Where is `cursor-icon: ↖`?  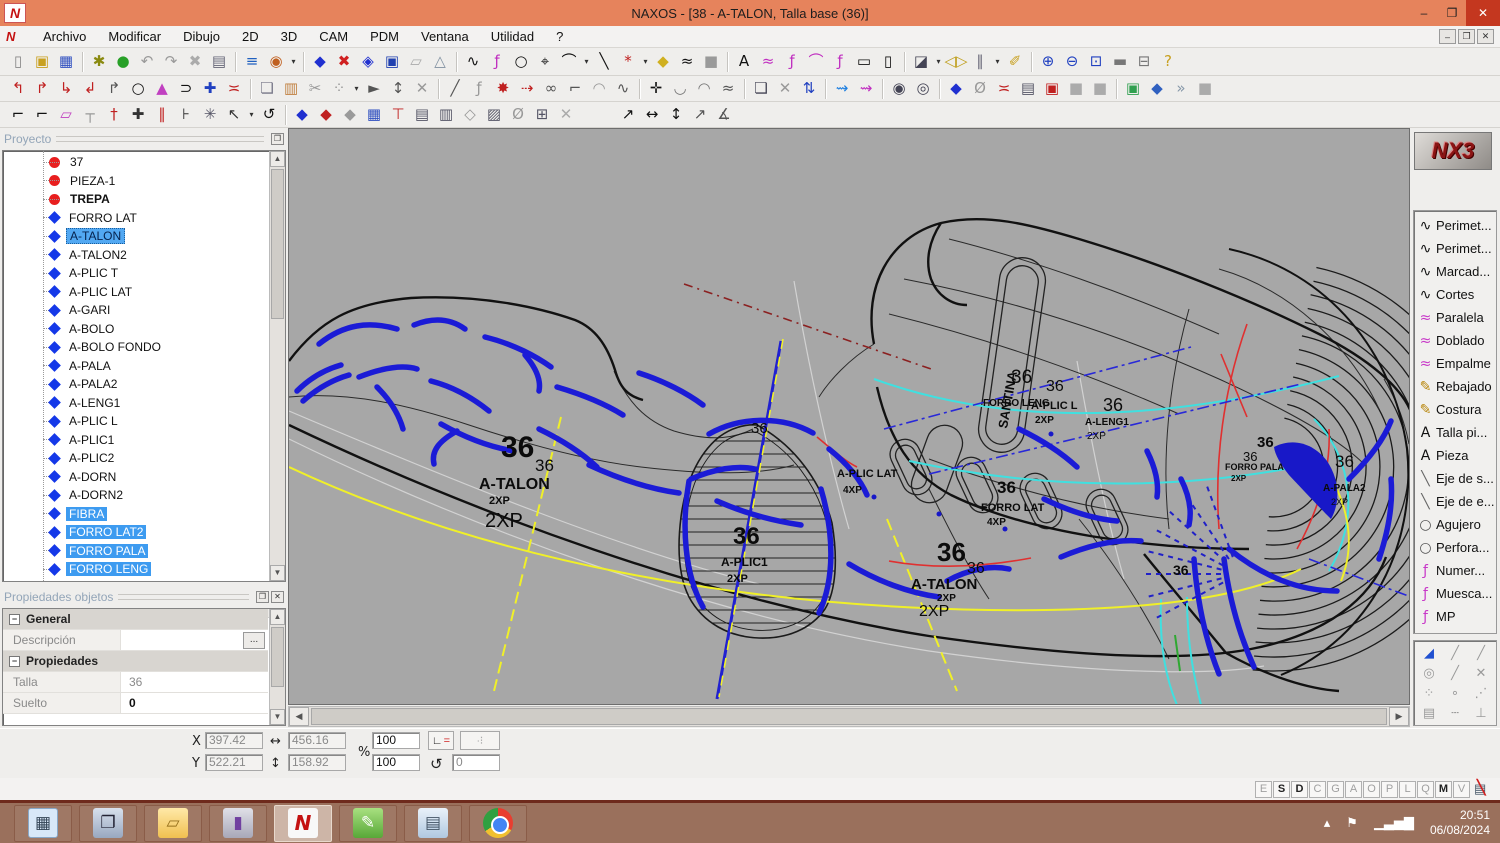 cursor-icon: ↖ is located at coordinates (234, 115).